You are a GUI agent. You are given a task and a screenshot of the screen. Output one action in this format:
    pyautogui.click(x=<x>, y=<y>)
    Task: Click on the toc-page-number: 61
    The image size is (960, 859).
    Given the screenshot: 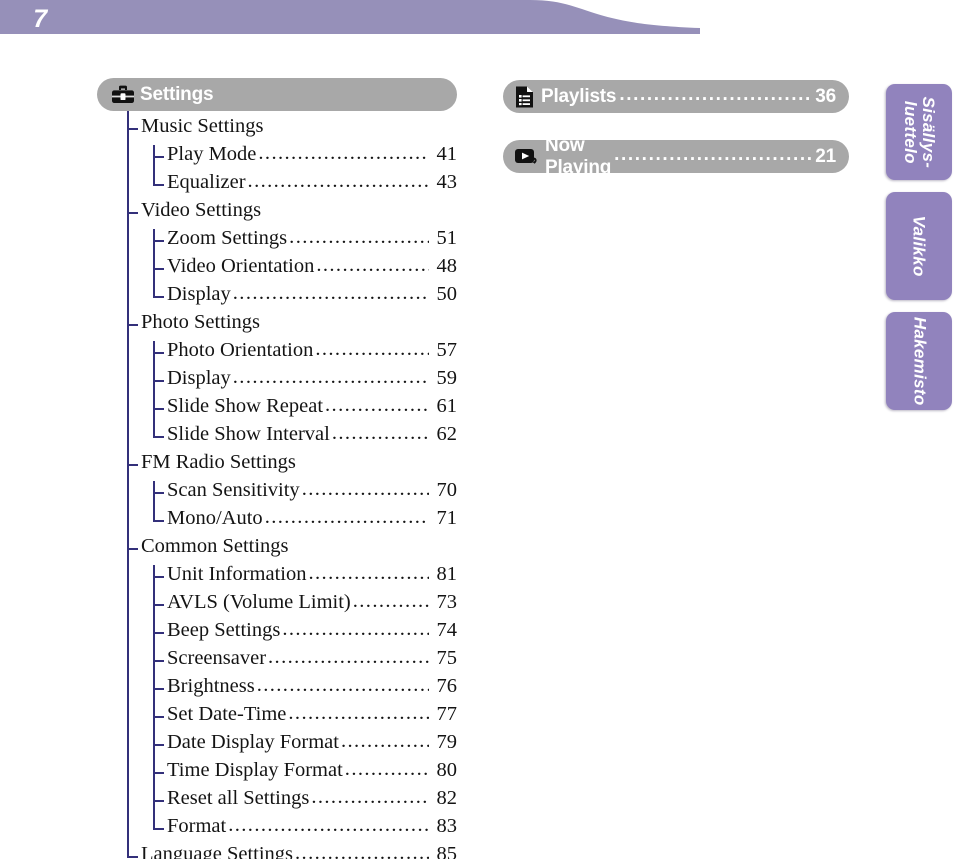 What is the action you would take?
    pyautogui.click(x=447, y=406)
    